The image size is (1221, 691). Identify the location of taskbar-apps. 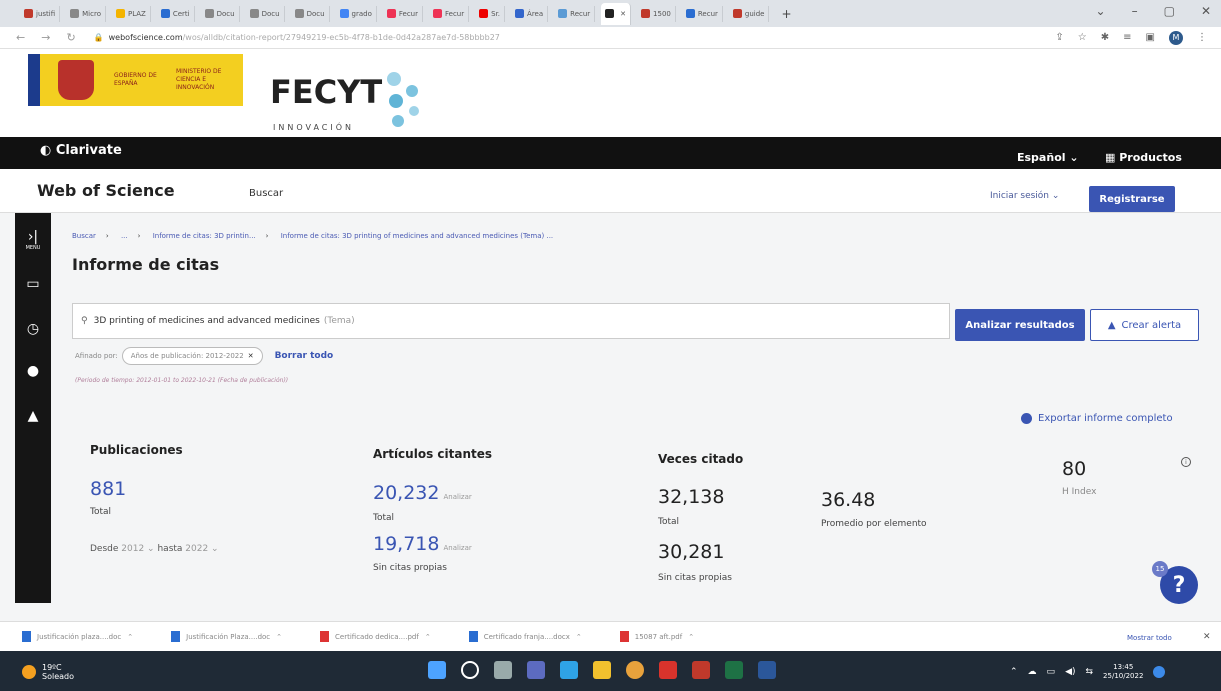
(602, 670).